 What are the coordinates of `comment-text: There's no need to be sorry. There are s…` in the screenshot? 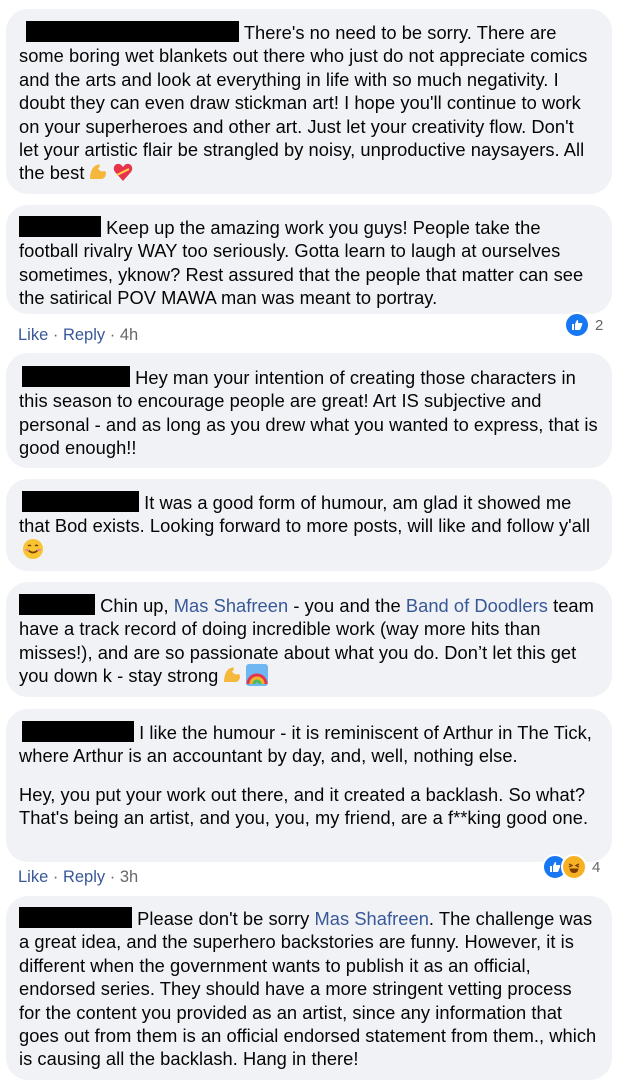 It's located at (303, 103).